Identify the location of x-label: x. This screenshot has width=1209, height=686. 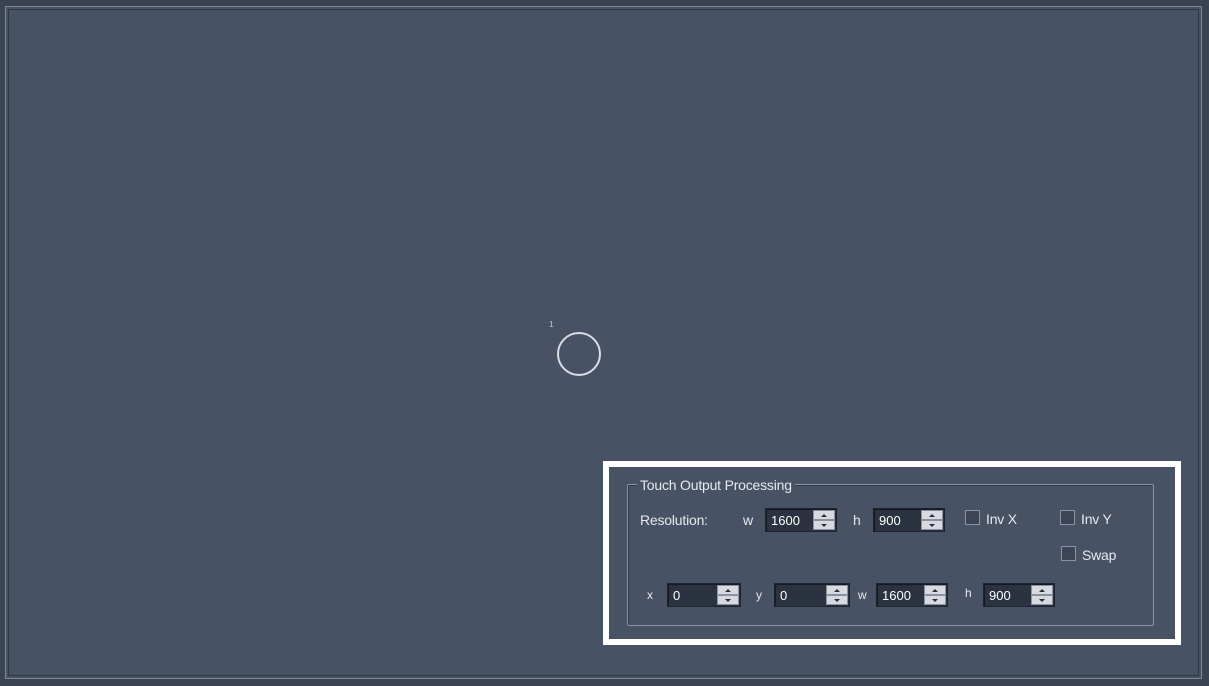
(650, 595).